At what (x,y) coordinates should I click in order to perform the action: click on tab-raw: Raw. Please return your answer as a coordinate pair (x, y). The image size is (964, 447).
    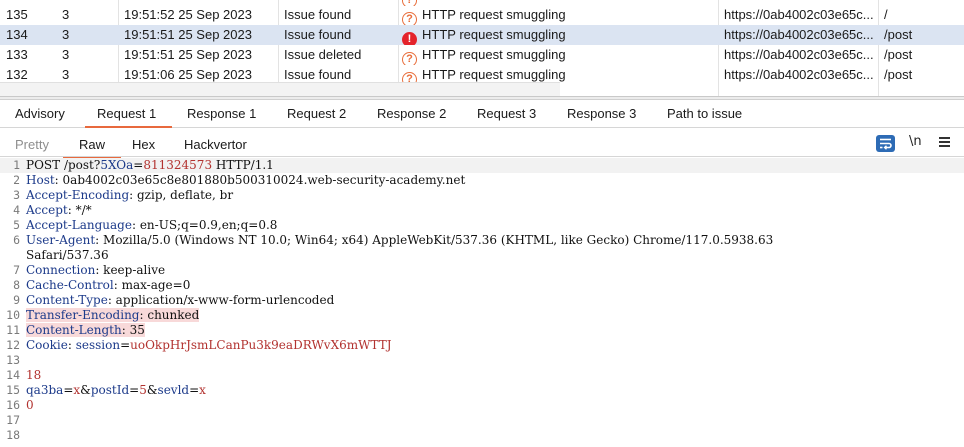
    Looking at the image, I should click on (92, 148).